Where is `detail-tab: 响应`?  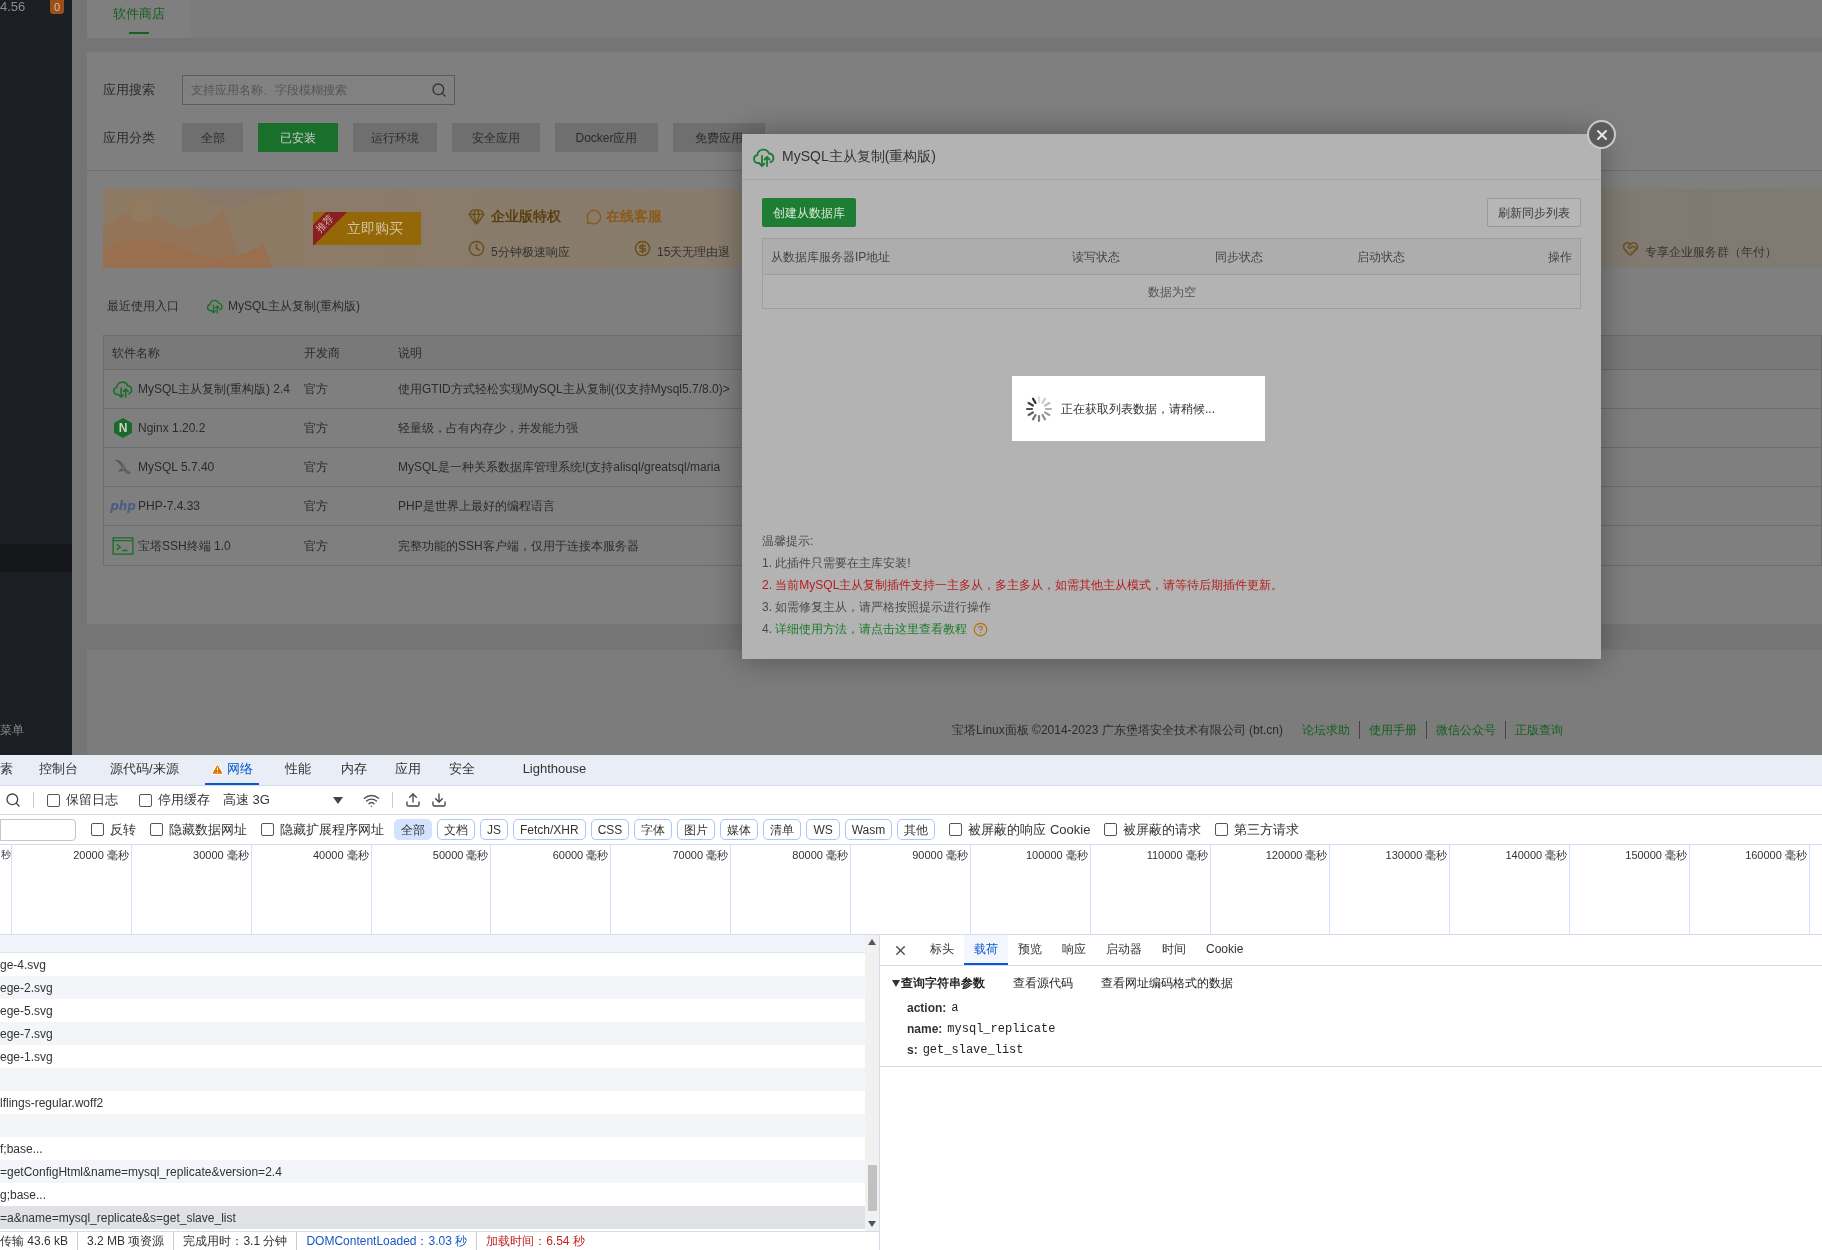 detail-tab: 响应 is located at coordinates (1074, 950).